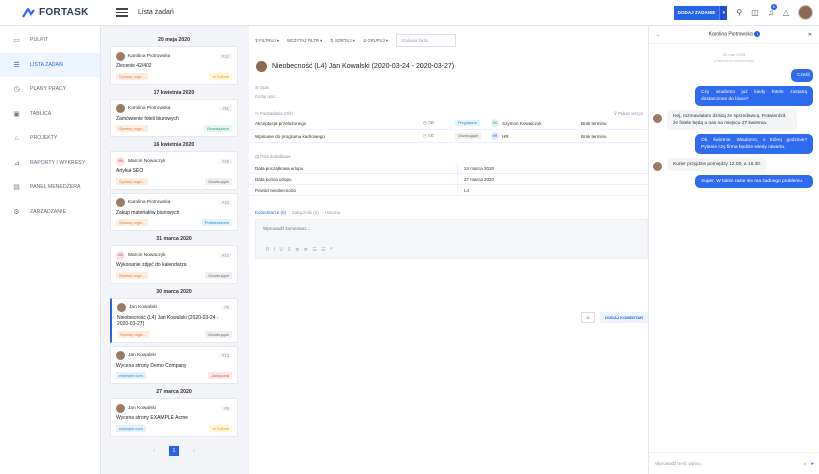 The width and height of the screenshot is (819, 474). Describe the element at coordinates (120, 255) in the screenshot. I see `avatar: MN` at that location.